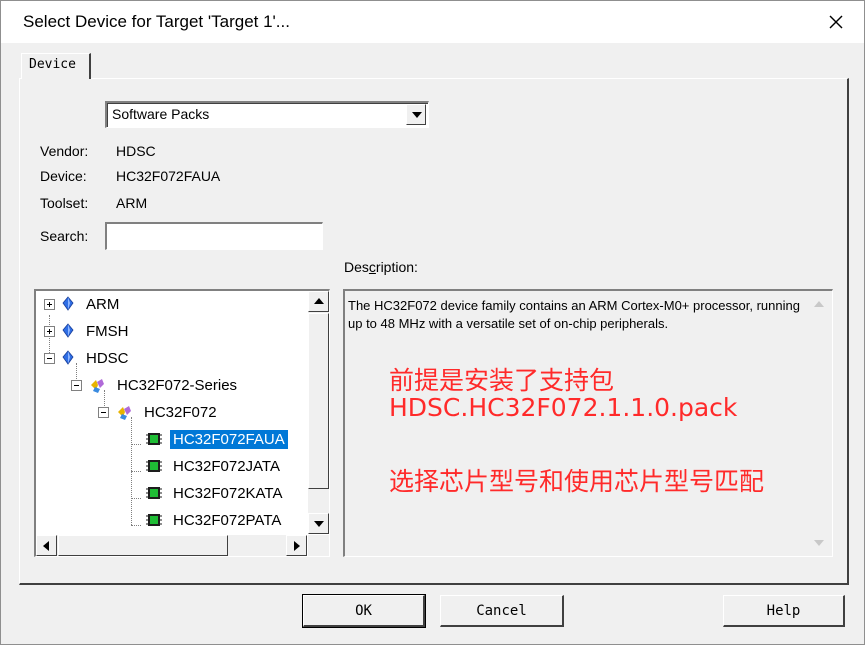  I want to click on tree-node-fmsh: FMSH, so click(88, 331).